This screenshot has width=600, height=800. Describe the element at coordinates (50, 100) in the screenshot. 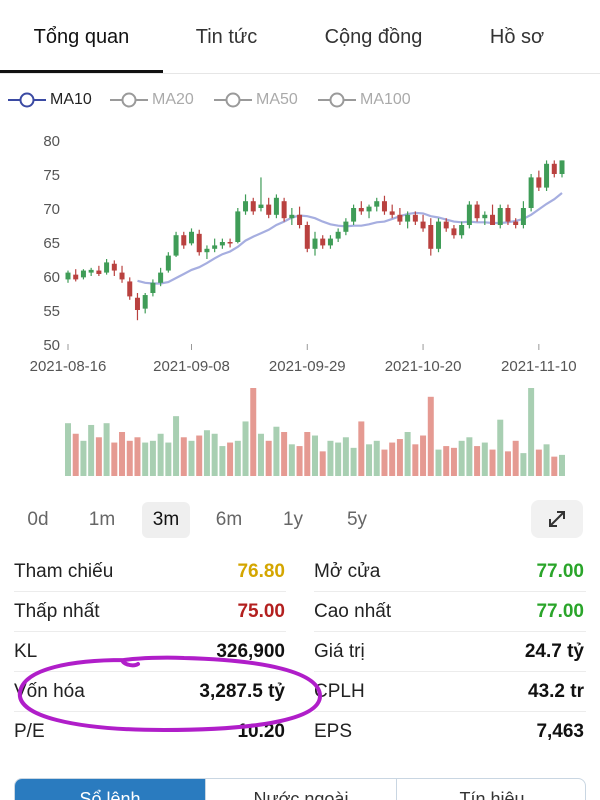

I see `ma10-toggle: MA10` at that location.